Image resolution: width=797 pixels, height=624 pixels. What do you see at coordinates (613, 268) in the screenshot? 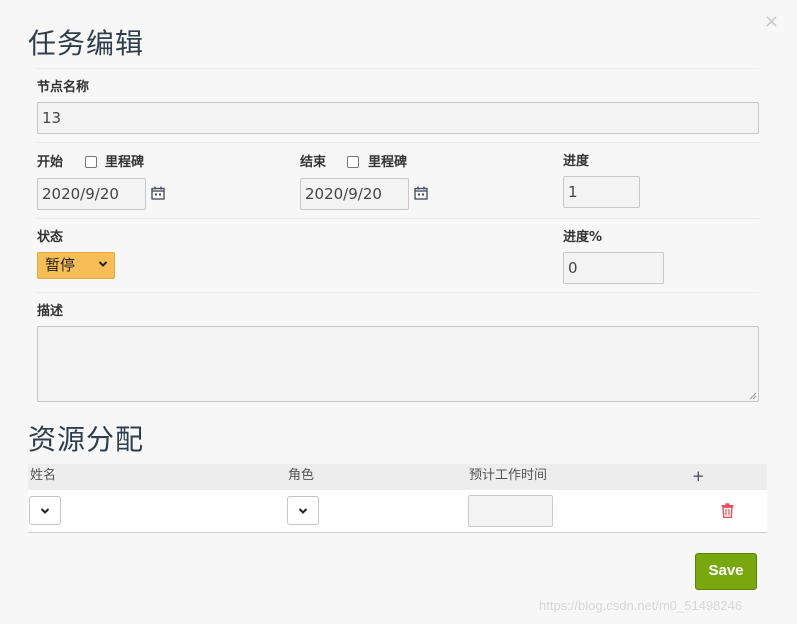
I see `progress-input: 0` at bounding box center [613, 268].